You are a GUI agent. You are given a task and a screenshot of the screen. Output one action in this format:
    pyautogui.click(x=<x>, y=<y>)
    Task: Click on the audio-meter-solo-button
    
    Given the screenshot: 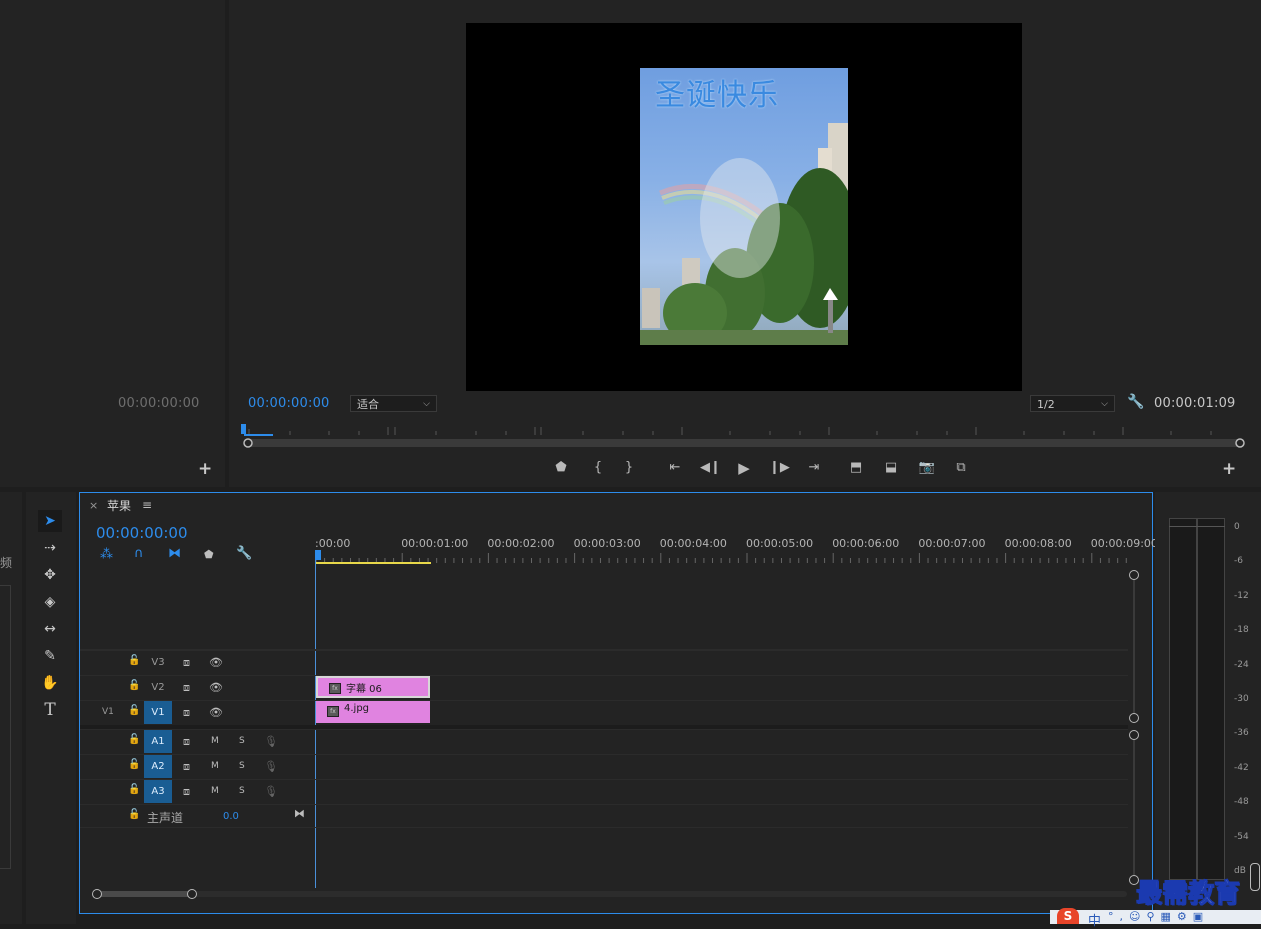 What is the action you would take?
    pyautogui.click(x=1255, y=877)
    